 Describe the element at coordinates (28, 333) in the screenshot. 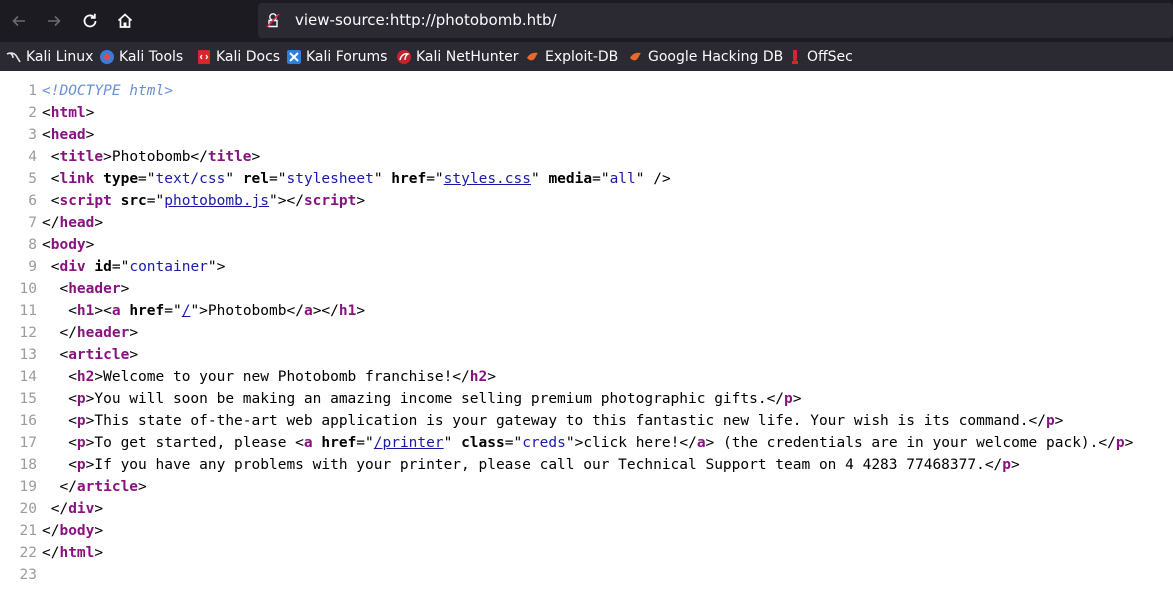

I see `line-number: 12` at that location.